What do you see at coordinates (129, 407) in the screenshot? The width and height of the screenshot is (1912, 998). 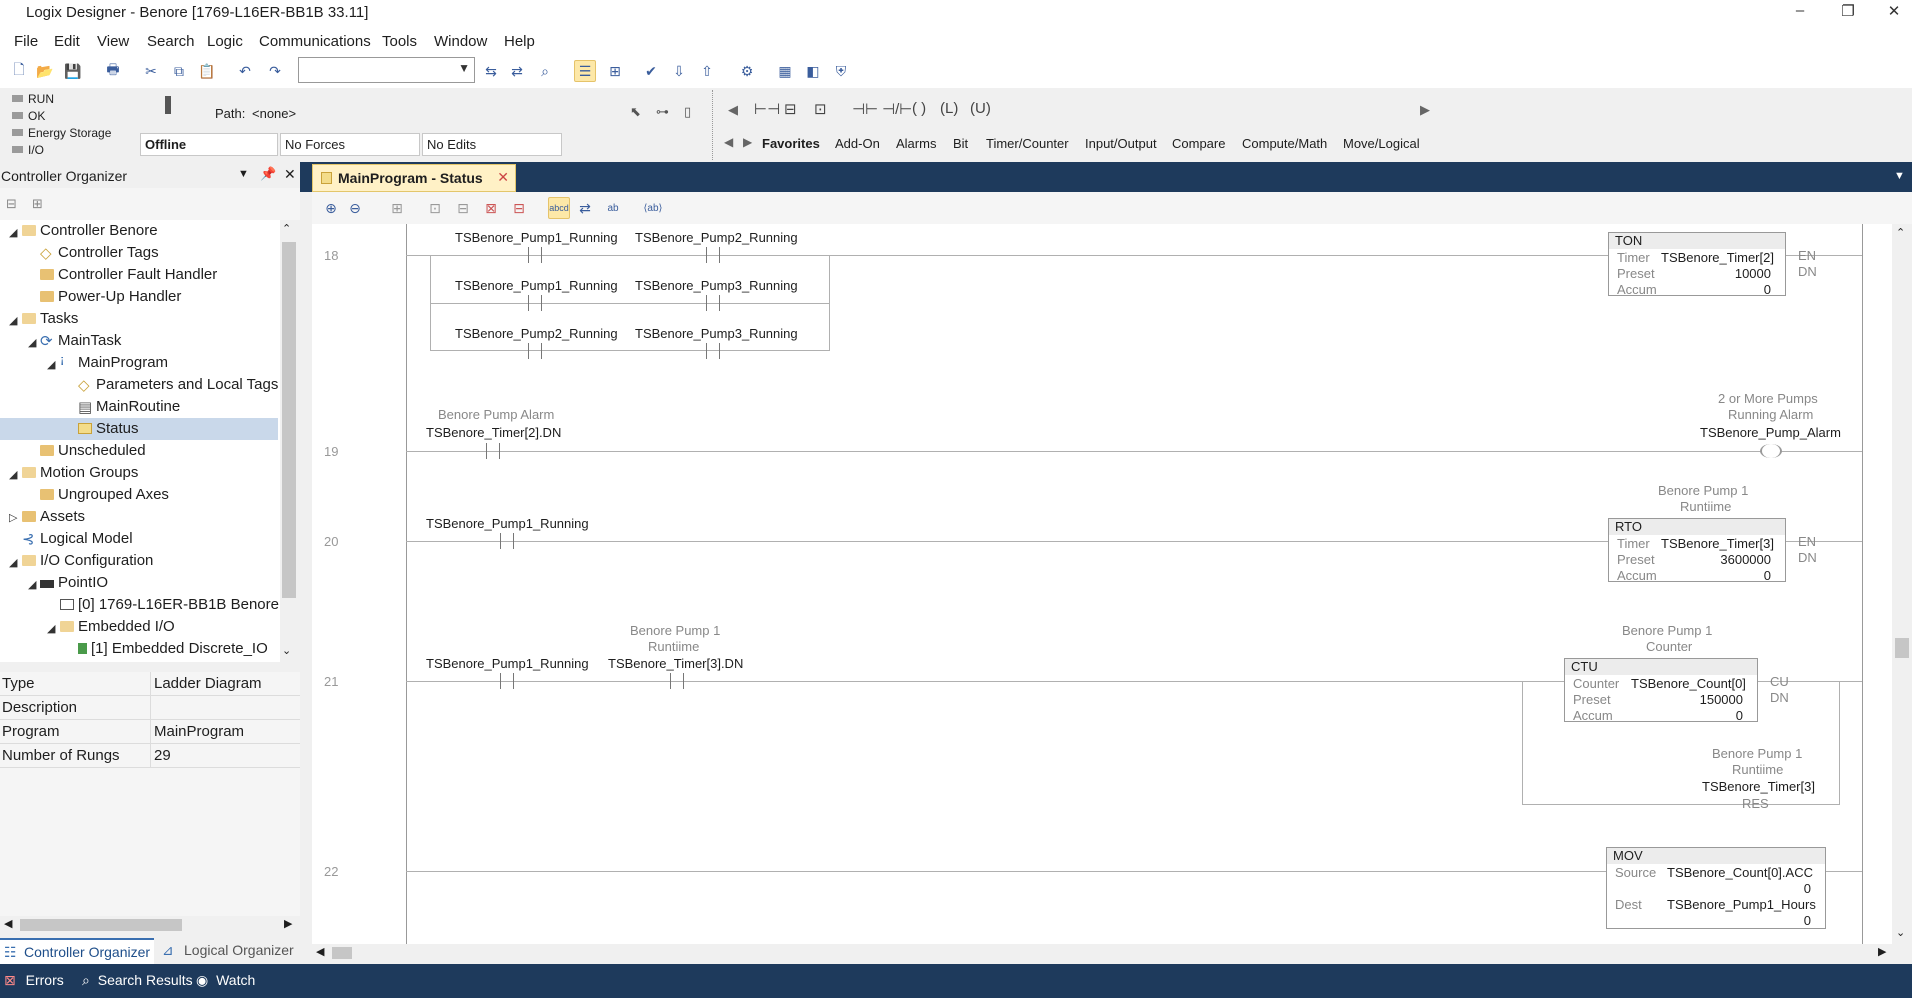 I see `tree-mainroutine: ▤ MainRoutine` at bounding box center [129, 407].